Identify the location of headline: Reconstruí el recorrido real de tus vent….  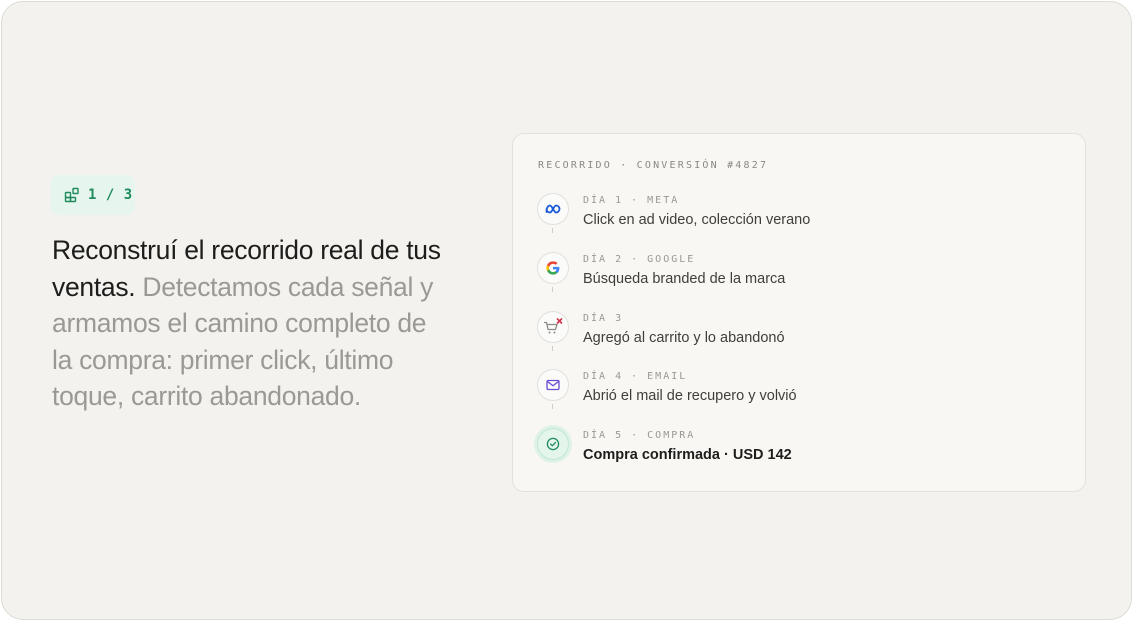
(252, 323).